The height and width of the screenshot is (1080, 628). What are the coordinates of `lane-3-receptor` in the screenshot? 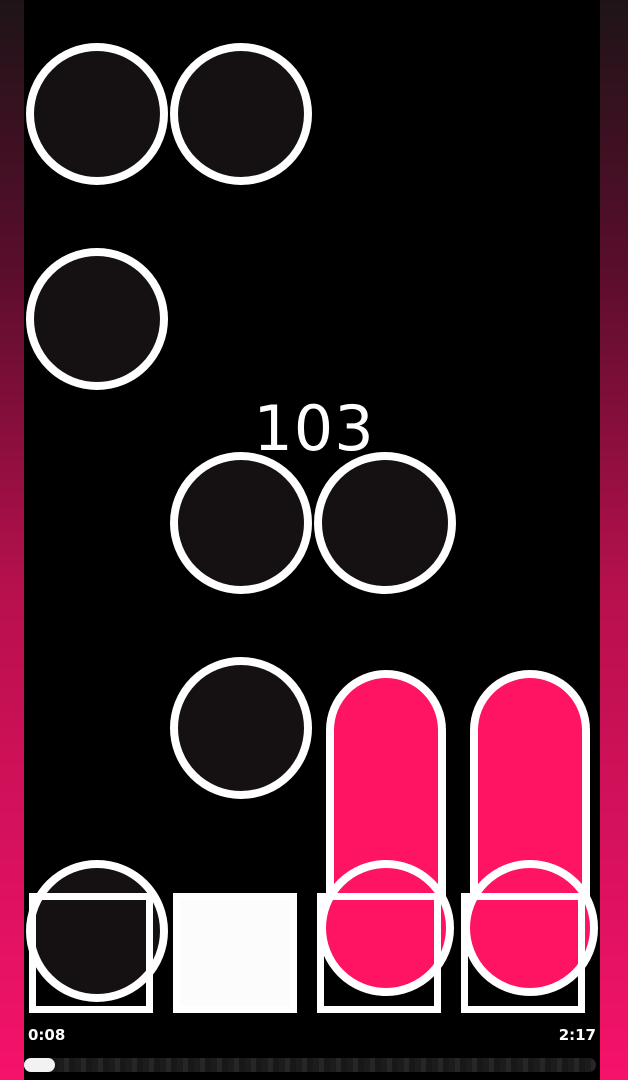 It's located at (379, 953).